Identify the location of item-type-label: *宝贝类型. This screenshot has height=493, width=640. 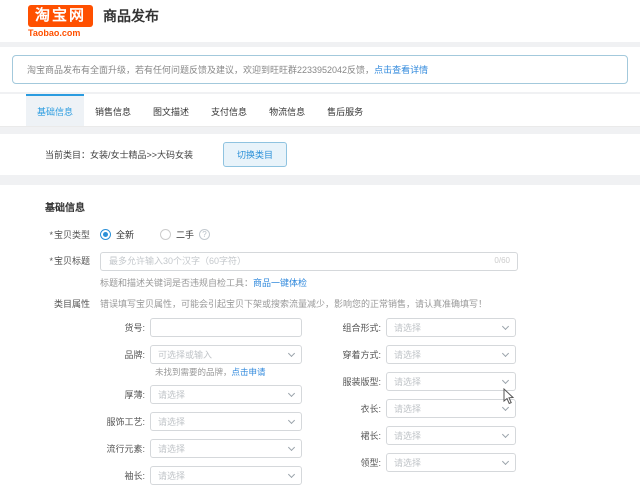
(45, 234).